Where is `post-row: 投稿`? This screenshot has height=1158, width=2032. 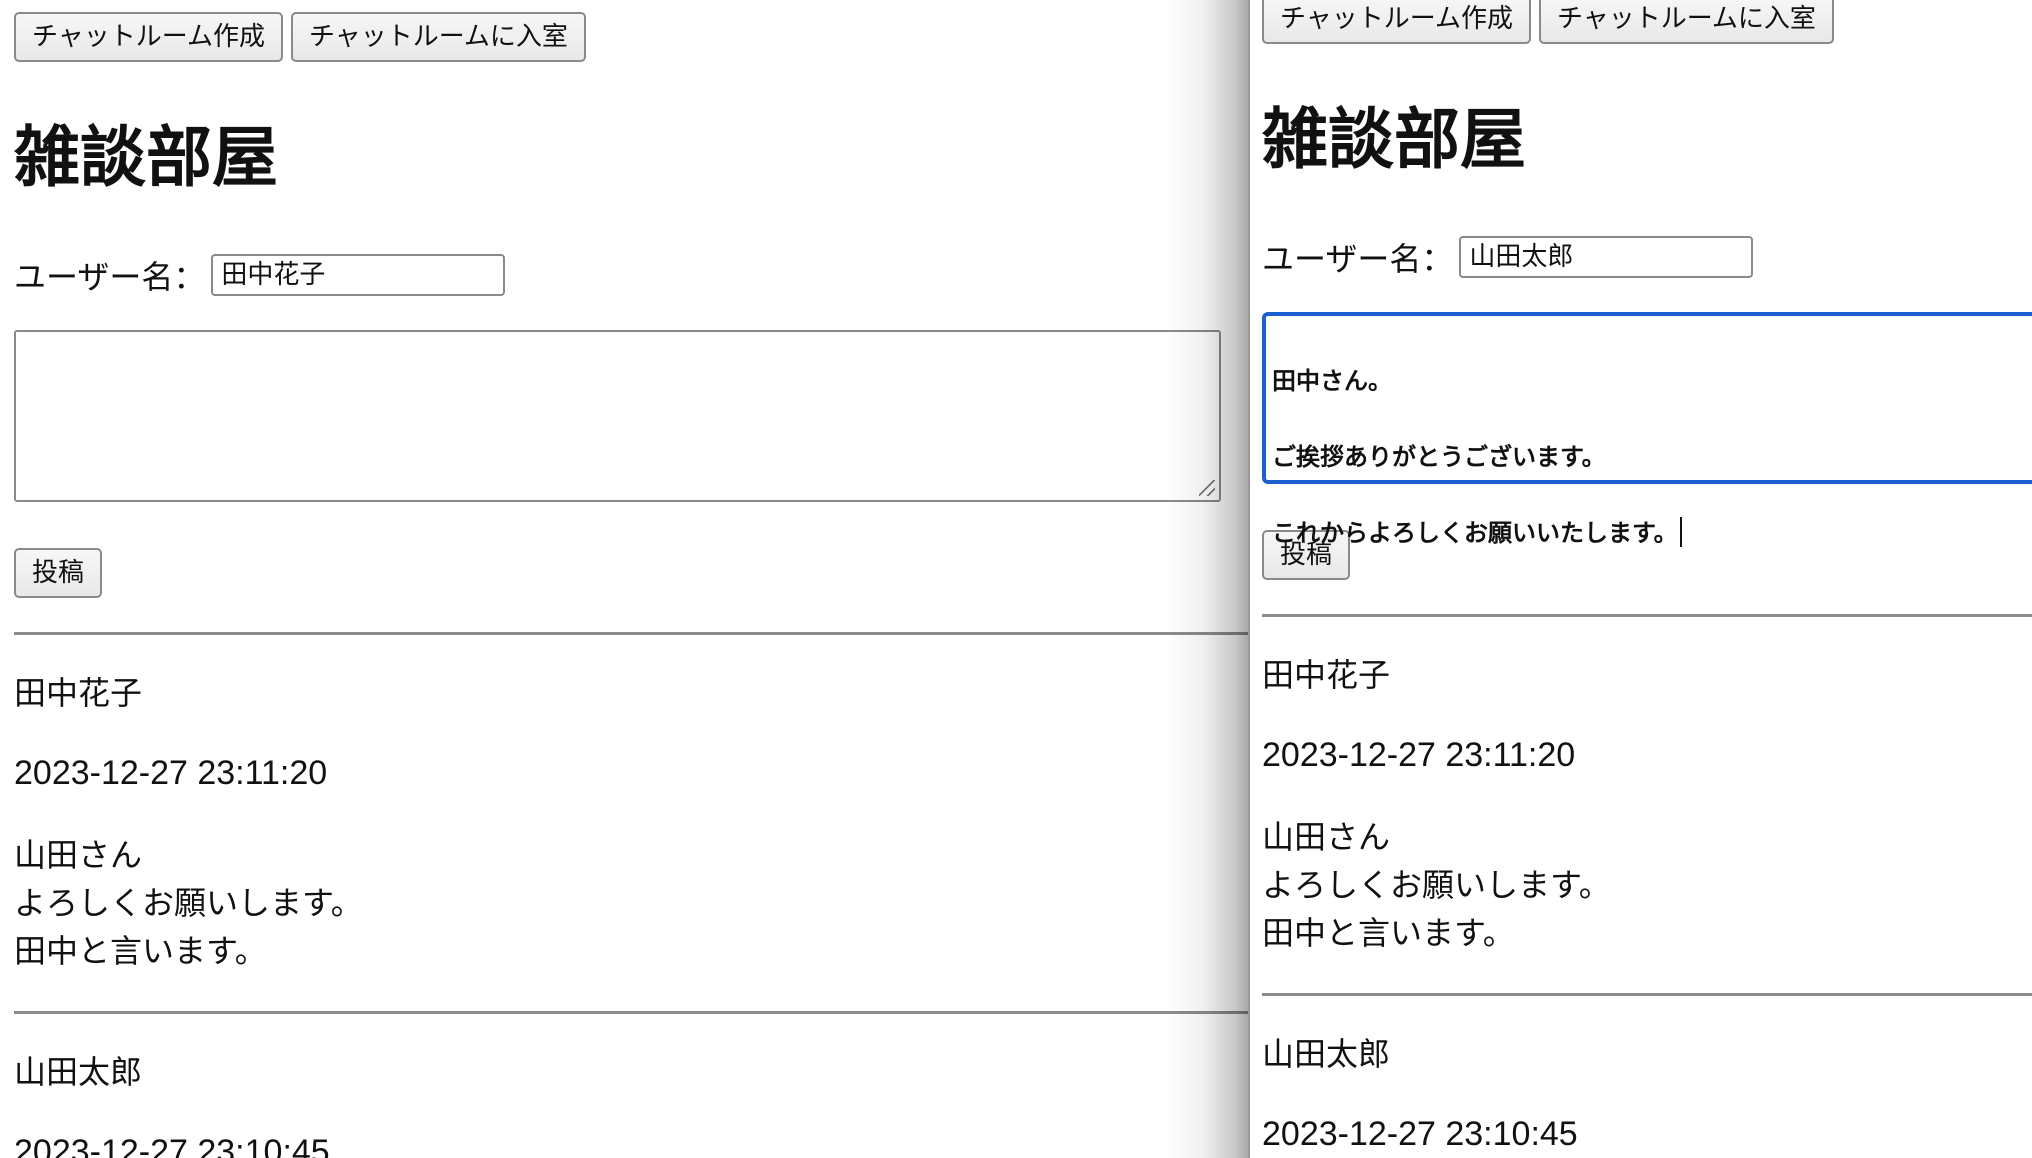 post-row: 投稿 is located at coordinates (631, 573).